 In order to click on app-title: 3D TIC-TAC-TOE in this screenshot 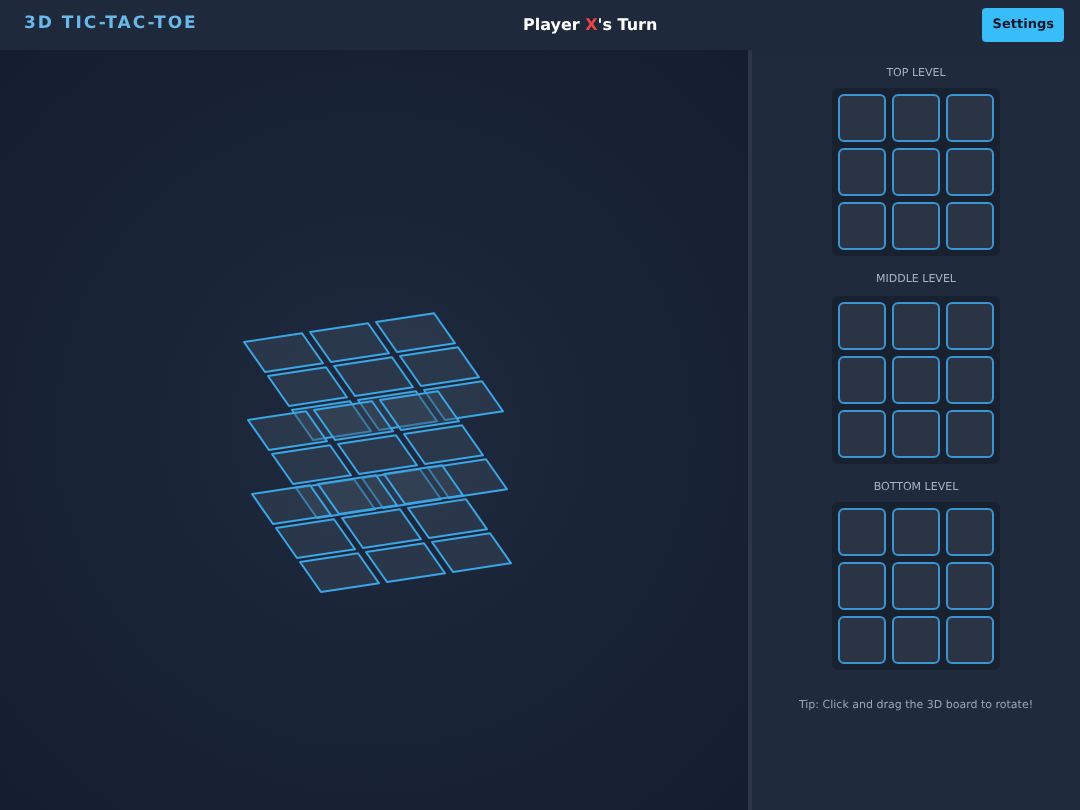, I will do `click(111, 25)`.